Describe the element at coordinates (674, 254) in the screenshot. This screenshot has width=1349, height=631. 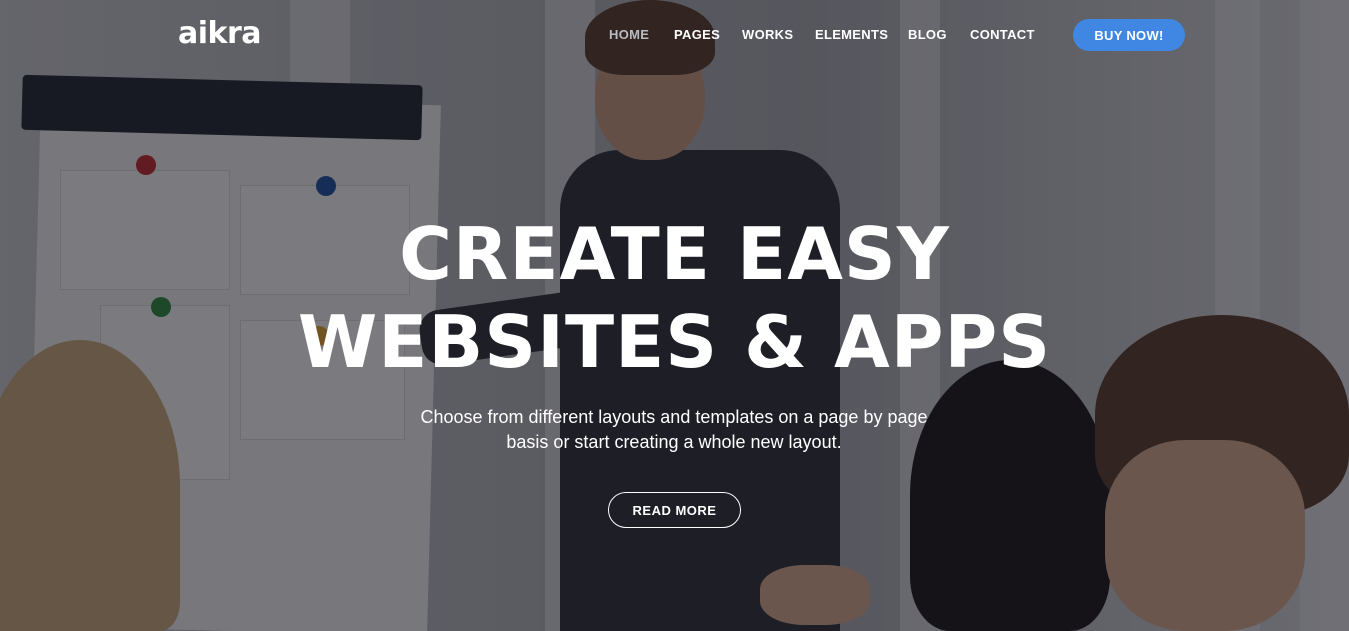
I see `hero-headline-line-1: CREATE EASY` at that location.